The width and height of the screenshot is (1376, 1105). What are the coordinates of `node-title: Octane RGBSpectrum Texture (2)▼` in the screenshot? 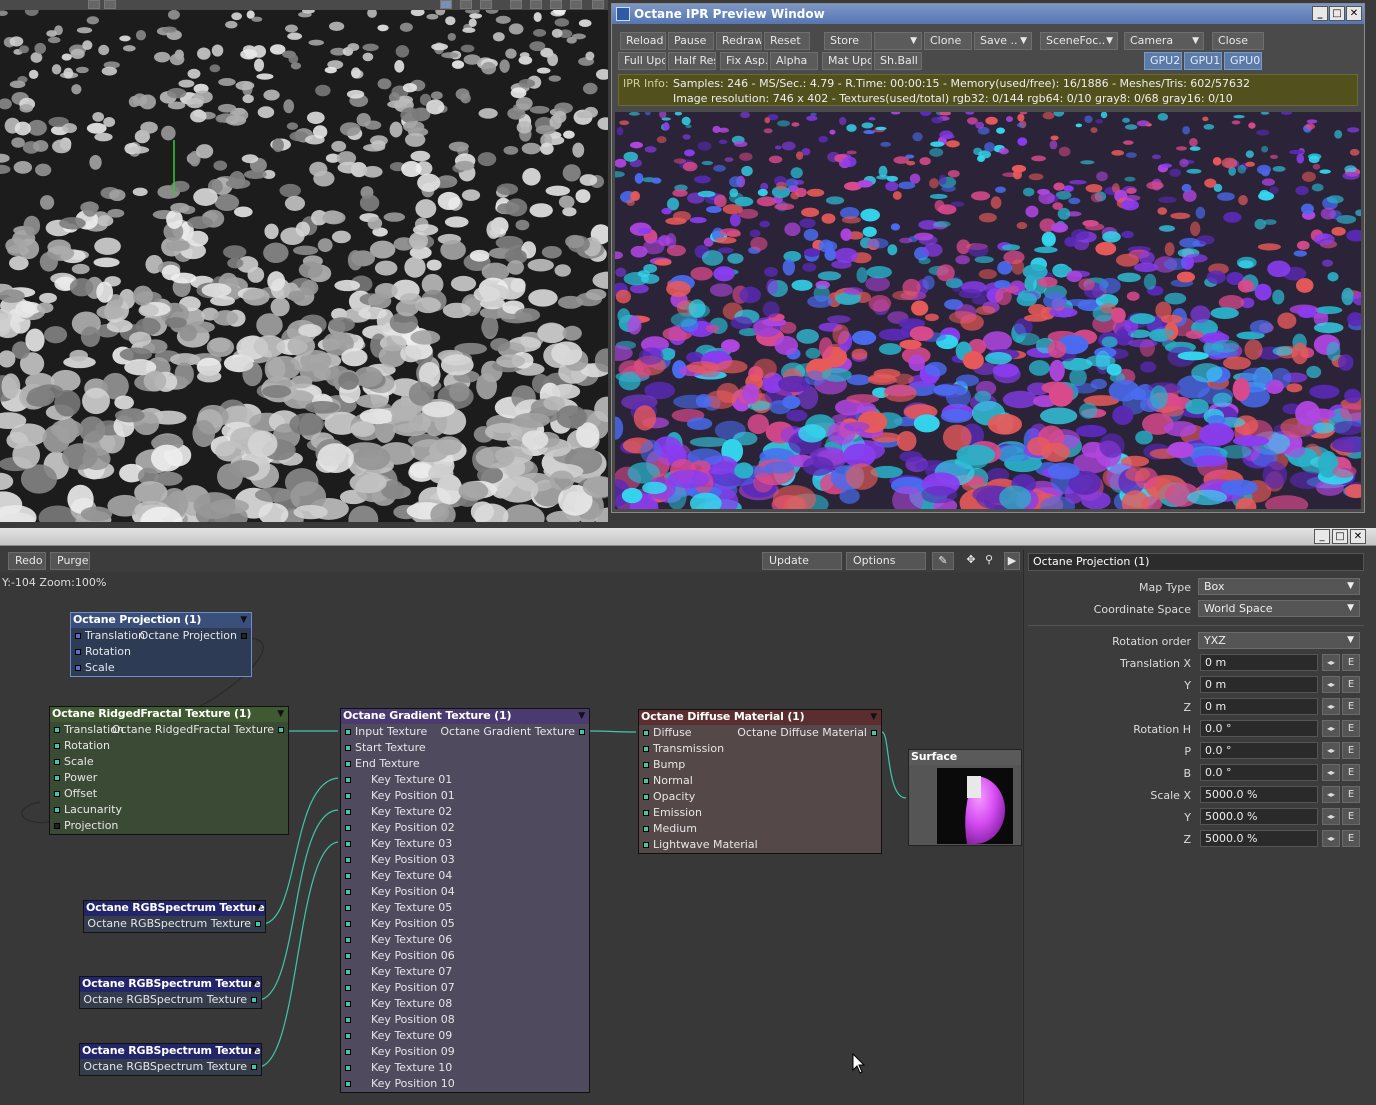 It's located at (170, 984).